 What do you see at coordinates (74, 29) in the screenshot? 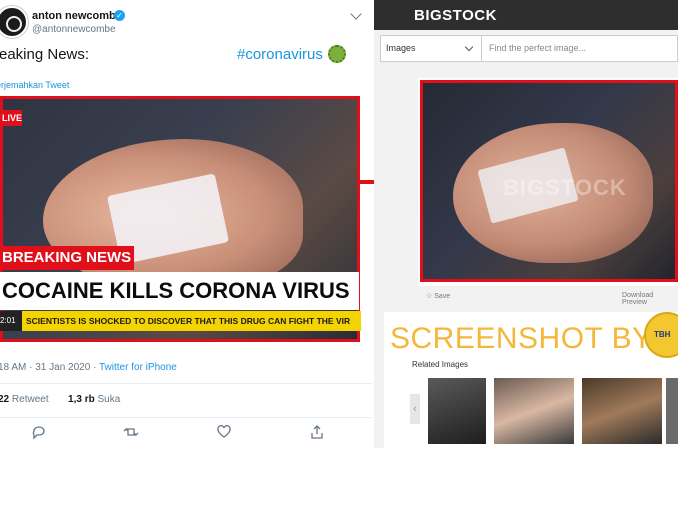
I see `author-handle: @antonnewcombe` at bounding box center [74, 29].